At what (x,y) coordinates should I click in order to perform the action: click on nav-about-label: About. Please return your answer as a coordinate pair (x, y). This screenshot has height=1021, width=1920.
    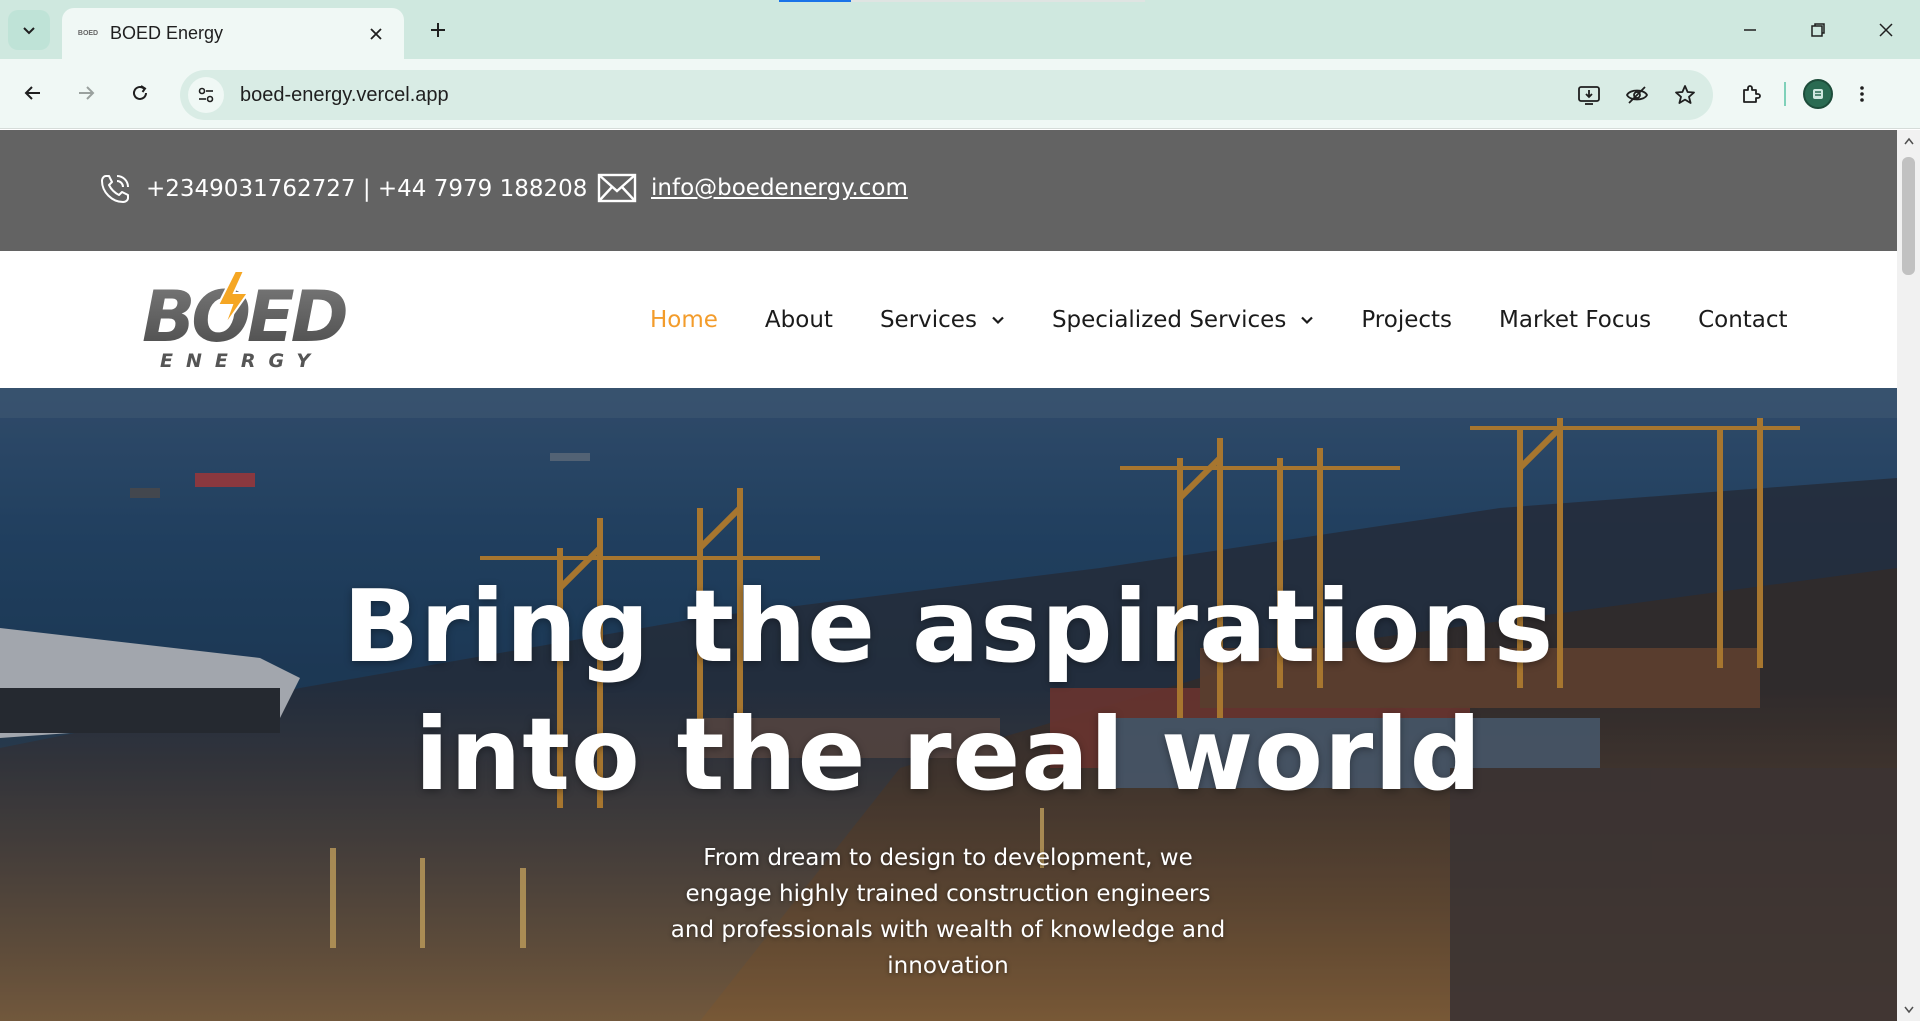
    Looking at the image, I should click on (798, 319).